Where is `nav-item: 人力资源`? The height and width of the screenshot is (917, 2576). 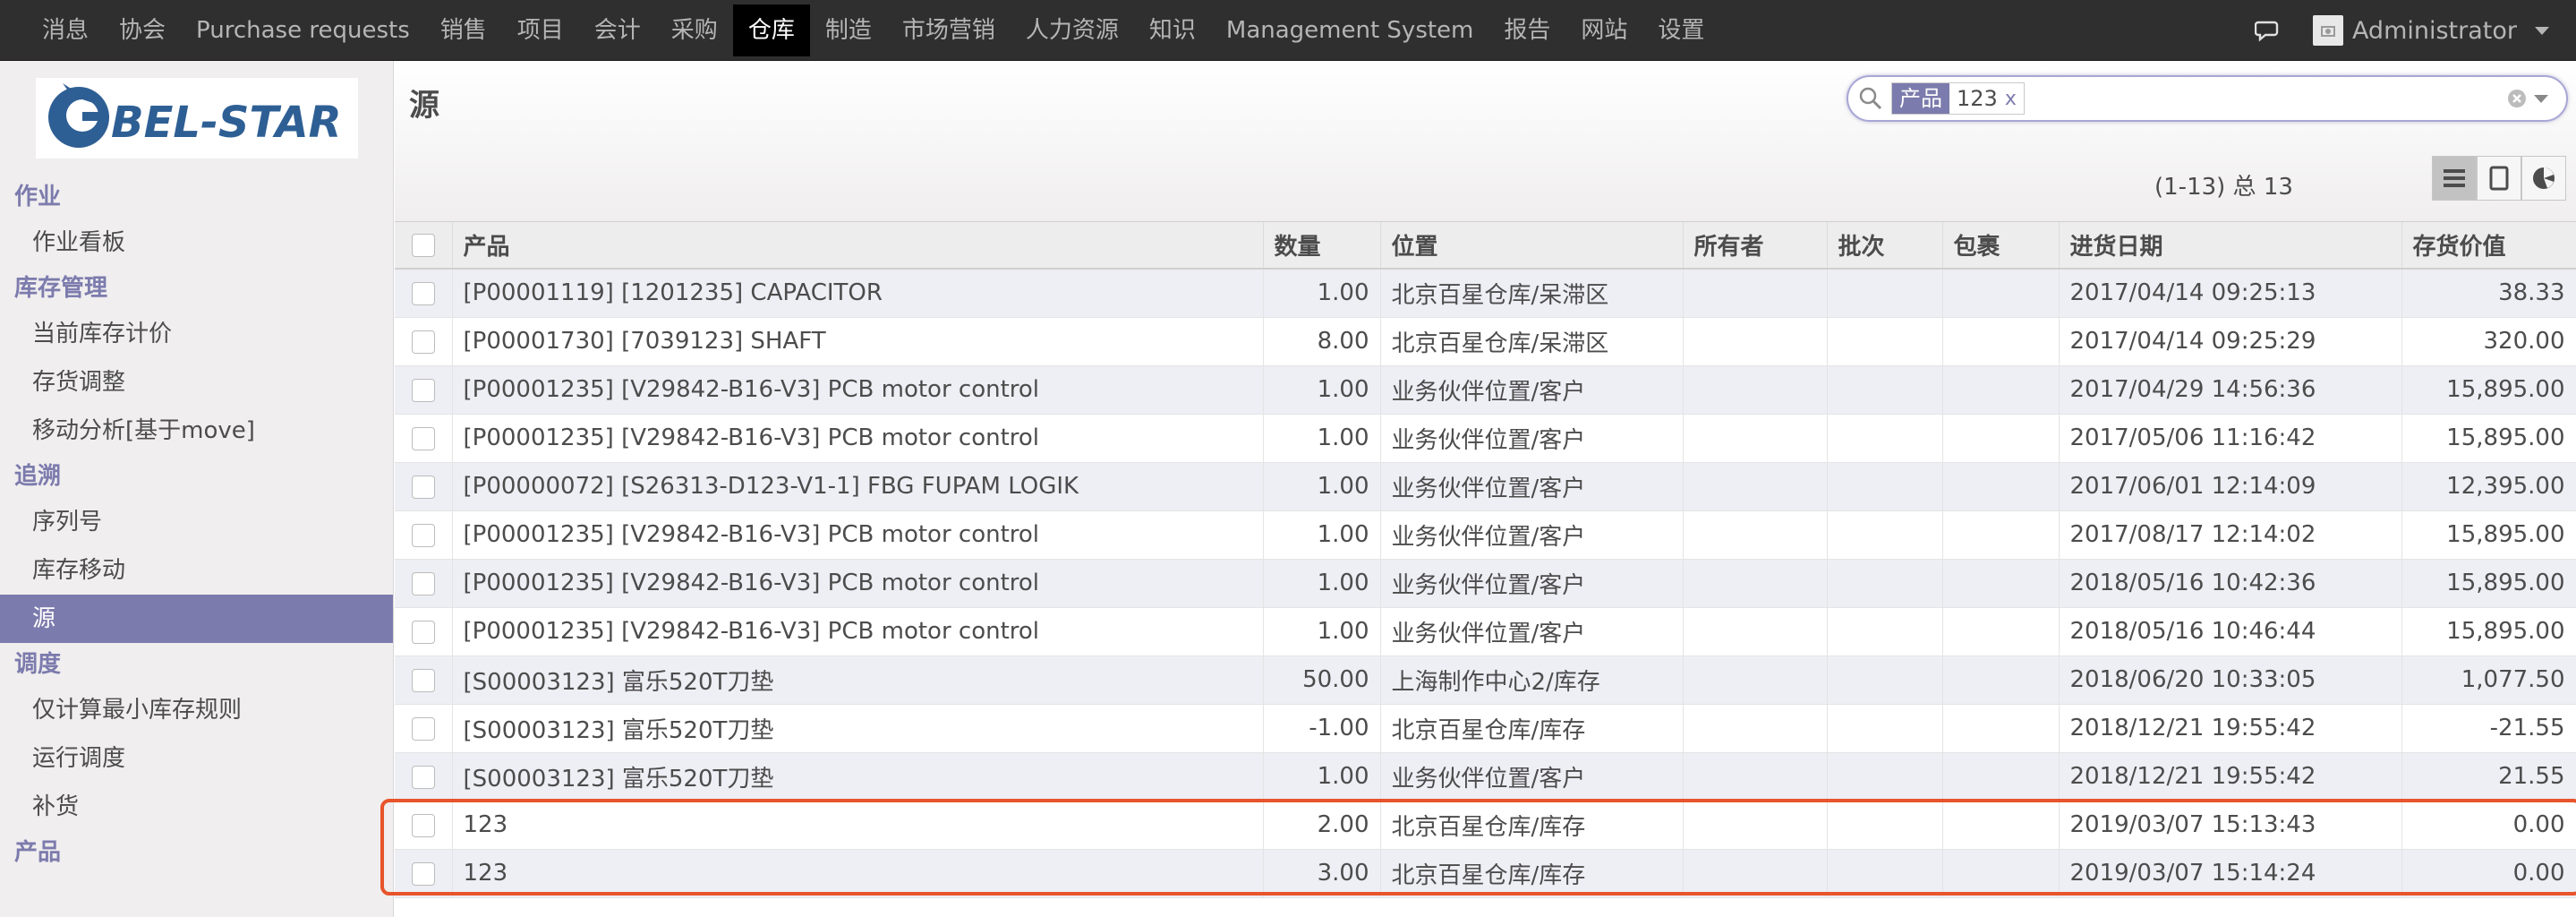 nav-item: 人力资源 is located at coordinates (1072, 30).